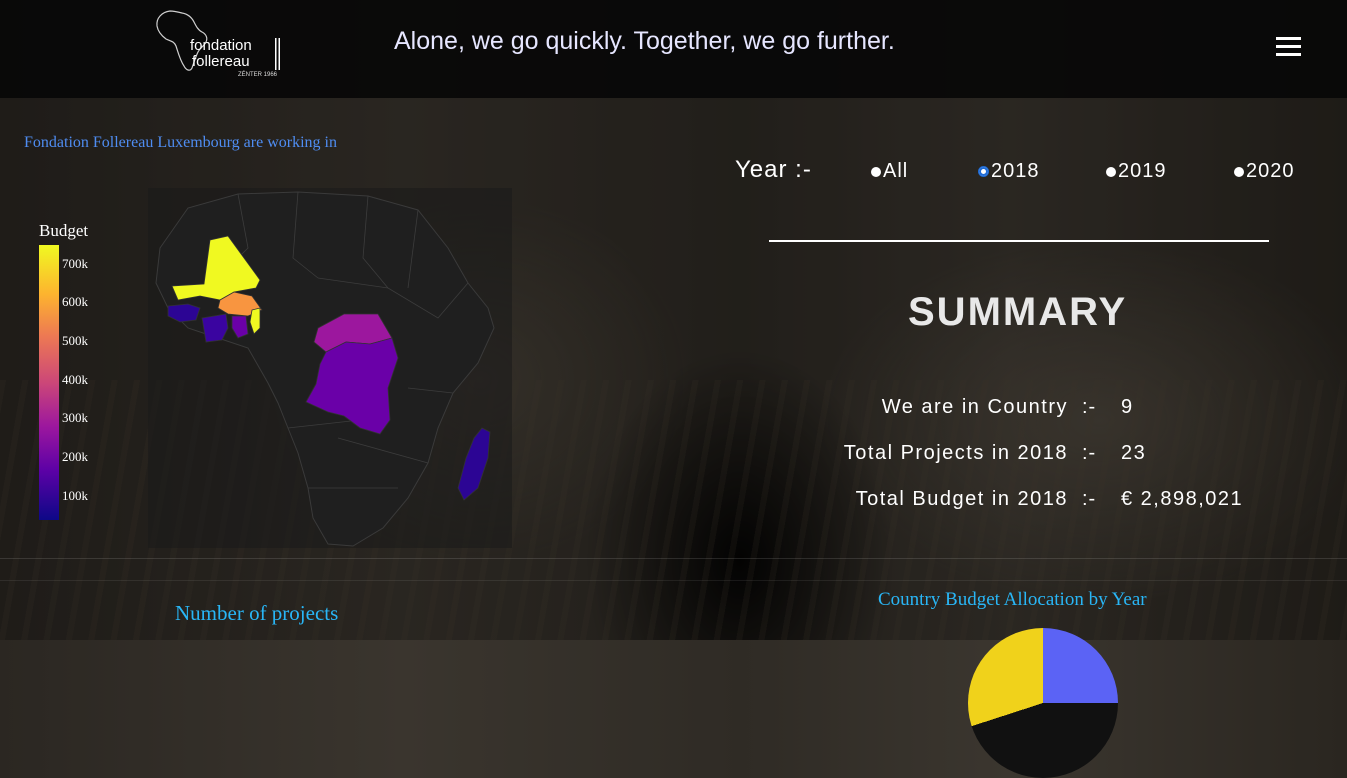 Image resolution: width=1347 pixels, height=778 pixels. I want to click on budget-pie-chart, so click(1043, 703).